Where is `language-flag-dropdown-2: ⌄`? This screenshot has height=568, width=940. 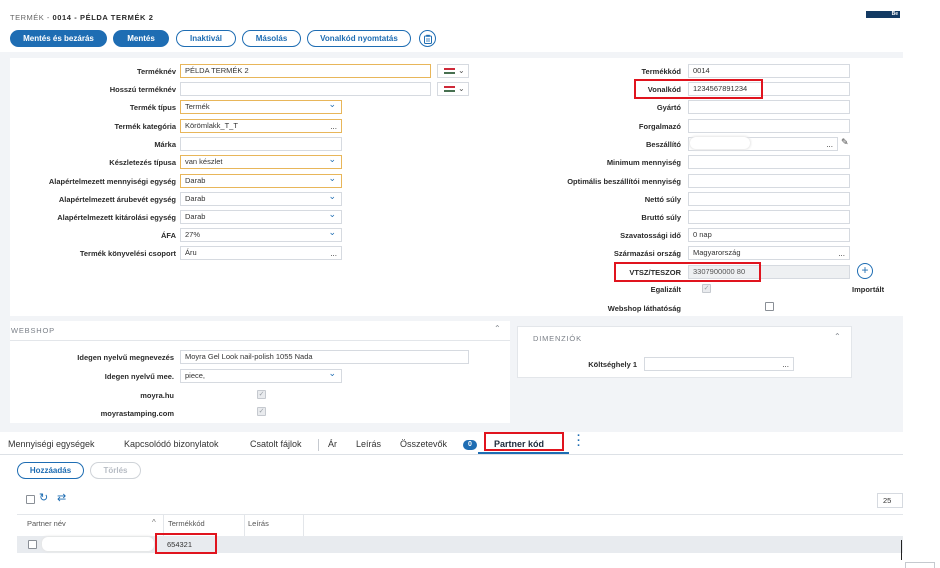 language-flag-dropdown-2: ⌄ is located at coordinates (453, 89).